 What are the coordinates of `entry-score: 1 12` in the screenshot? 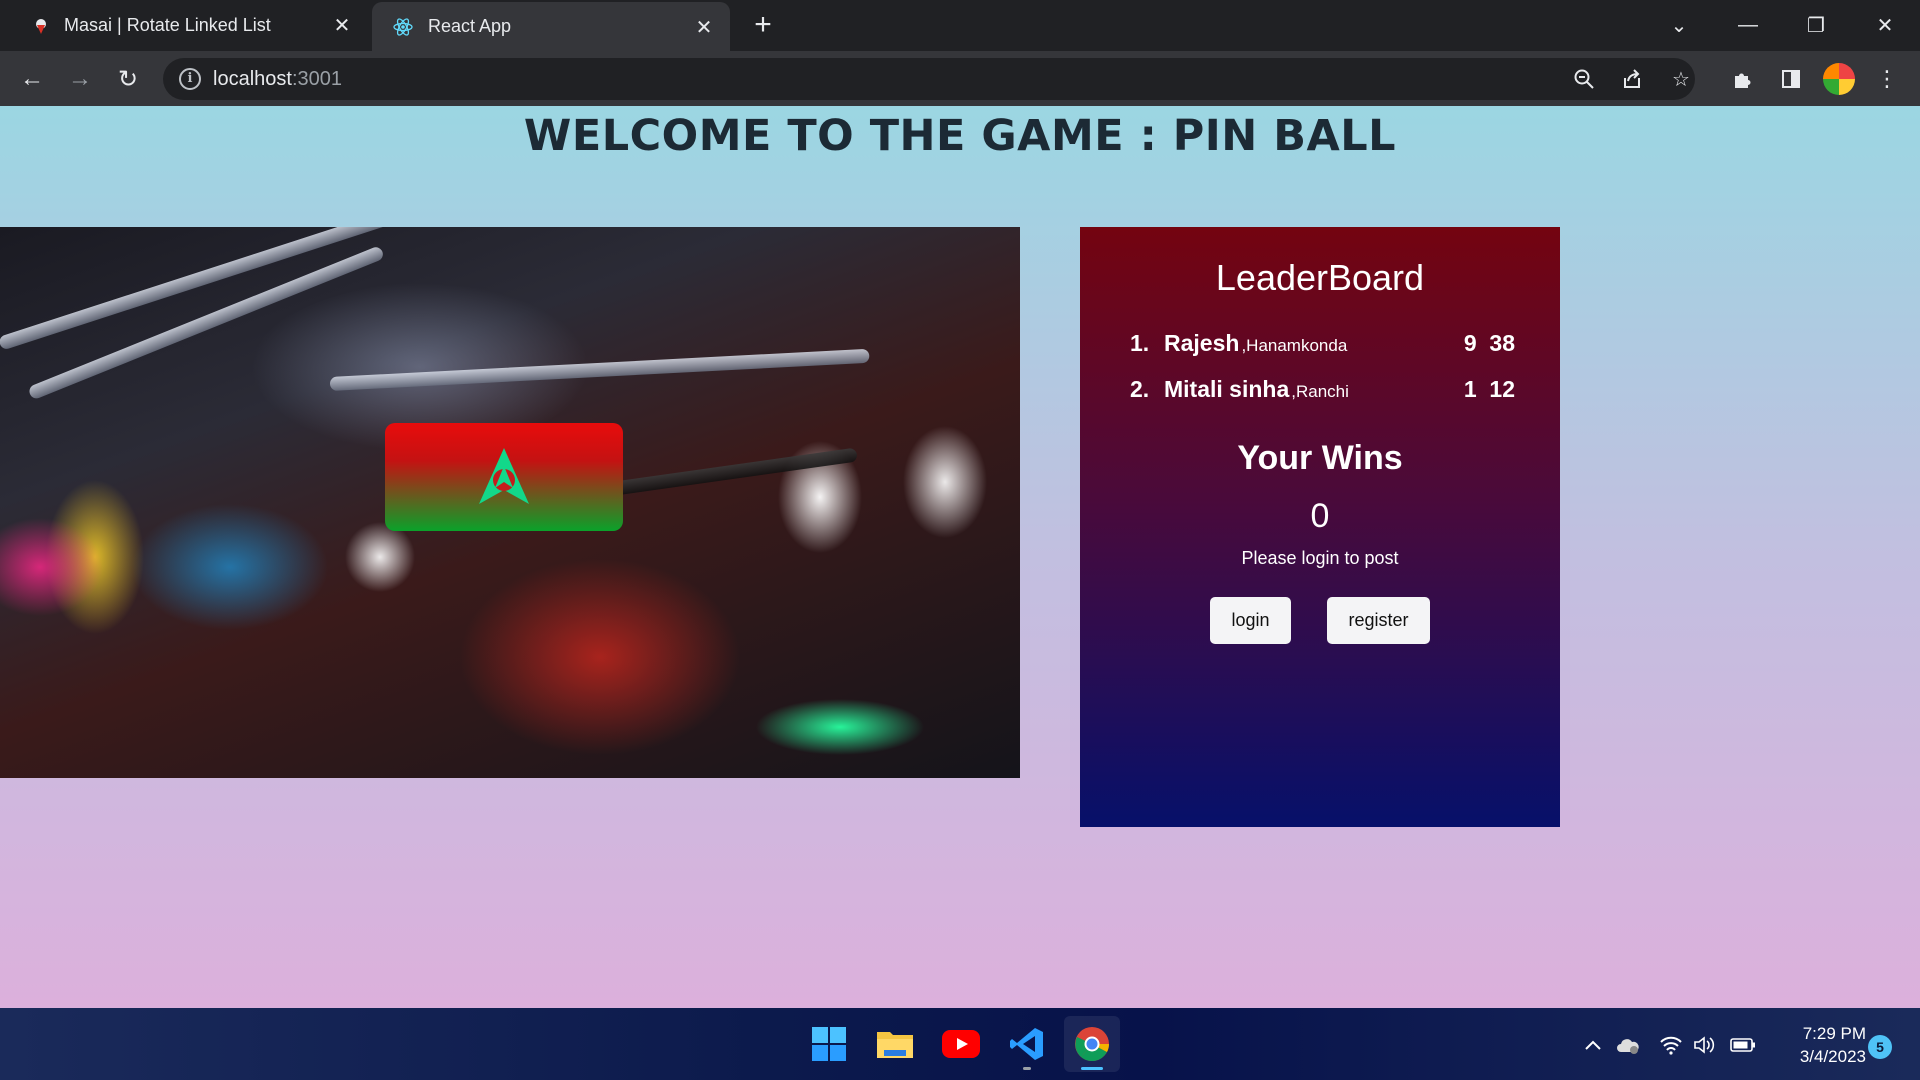 It's located at (1489, 389).